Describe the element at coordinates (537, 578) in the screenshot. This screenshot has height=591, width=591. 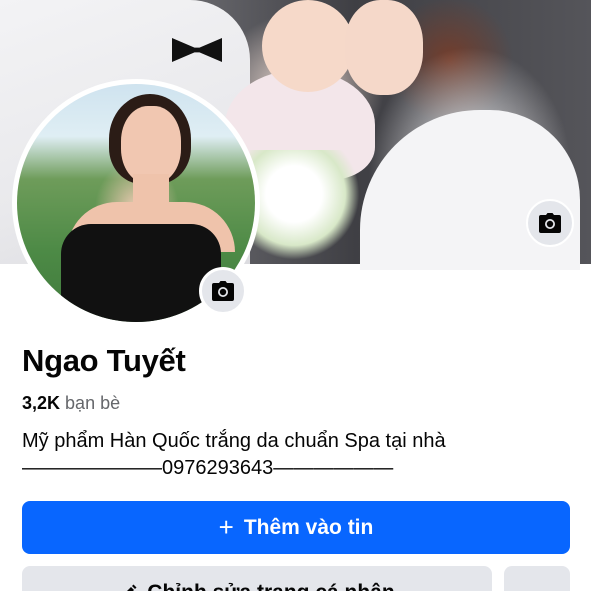
I see `more-options-button: ···` at that location.